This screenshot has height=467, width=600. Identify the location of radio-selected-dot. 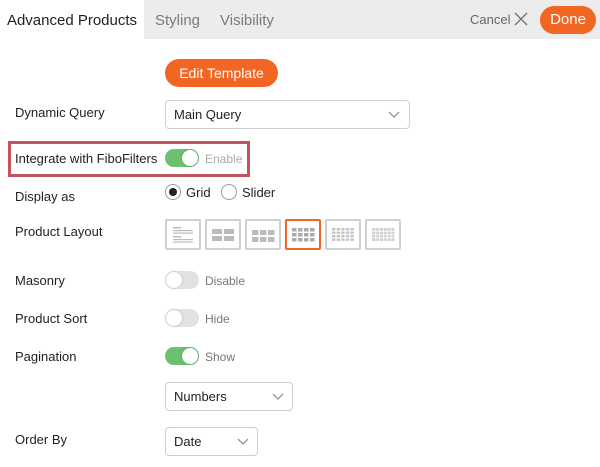
(173, 192).